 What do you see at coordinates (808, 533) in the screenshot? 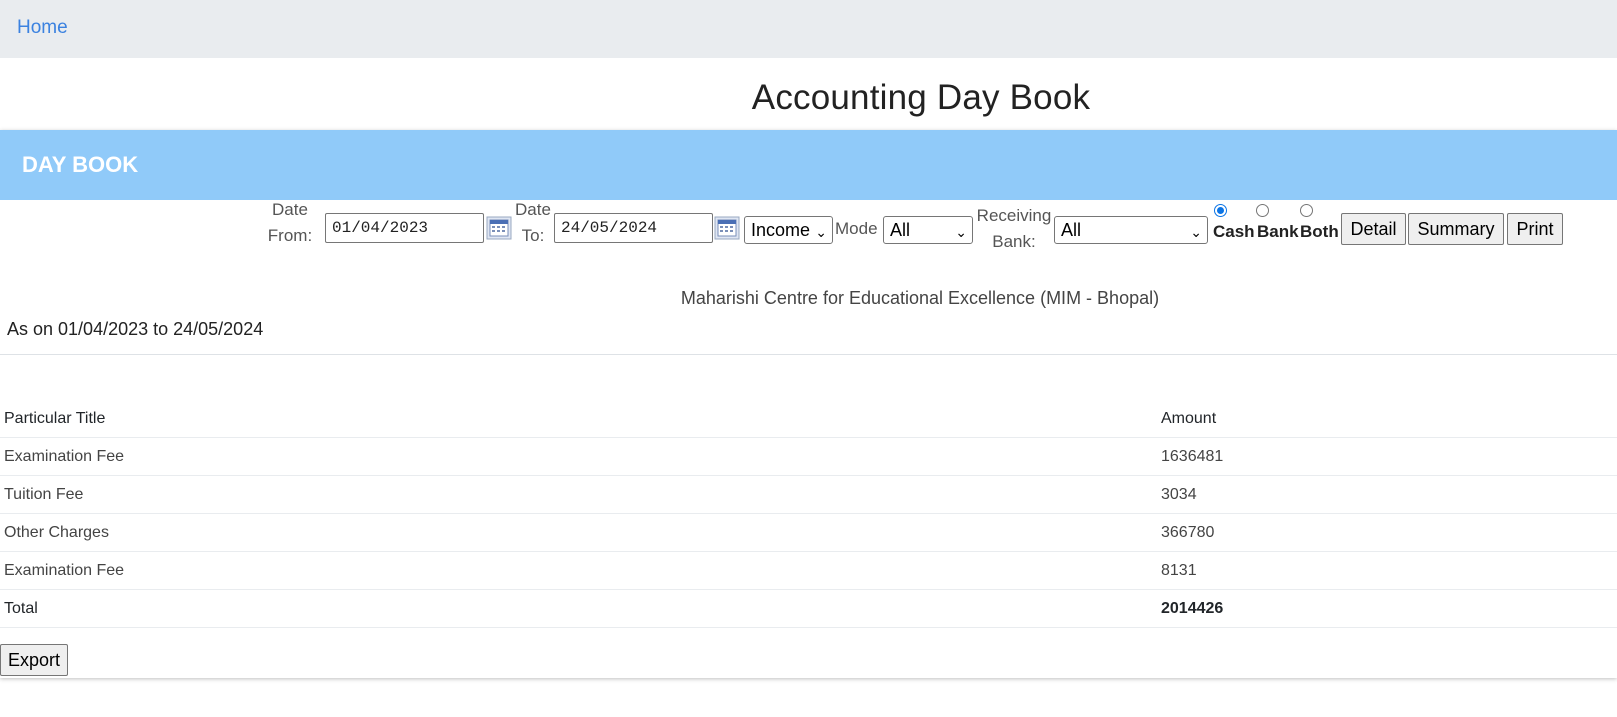
I see `table-row: Other Charges 366780` at bounding box center [808, 533].